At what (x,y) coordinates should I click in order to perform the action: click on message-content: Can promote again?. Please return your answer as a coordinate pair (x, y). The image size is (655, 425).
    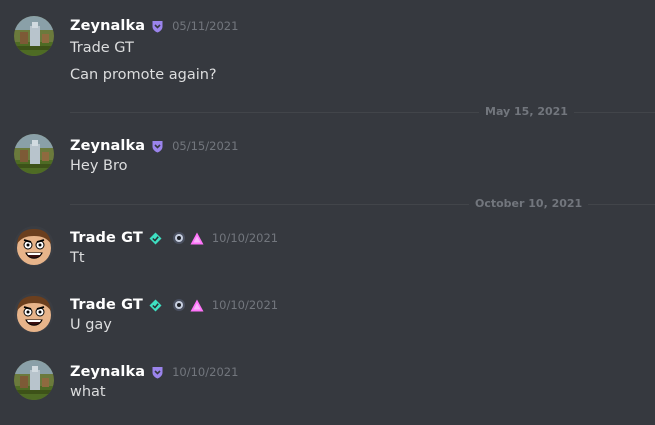
    Looking at the image, I should click on (143, 75).